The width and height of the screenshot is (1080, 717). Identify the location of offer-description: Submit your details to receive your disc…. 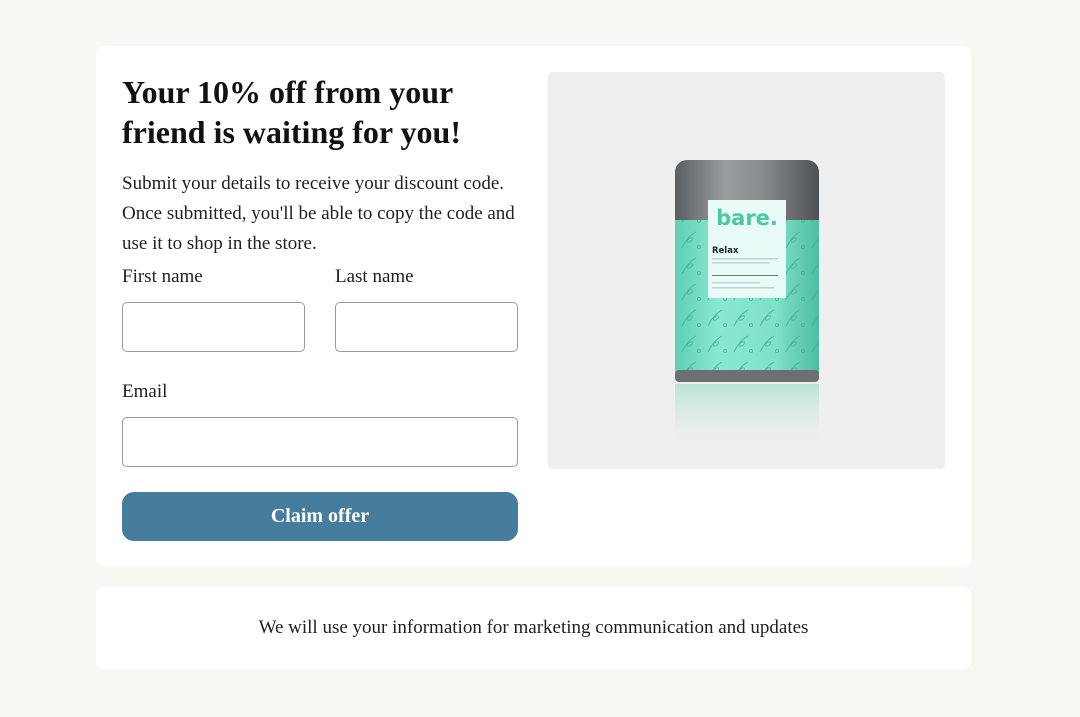
(318, 213).